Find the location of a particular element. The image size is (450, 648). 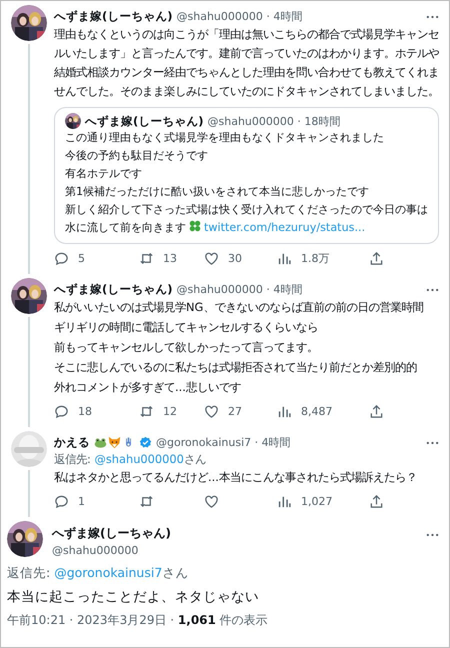

count-label: 13 is located at coordinates (170, 258).